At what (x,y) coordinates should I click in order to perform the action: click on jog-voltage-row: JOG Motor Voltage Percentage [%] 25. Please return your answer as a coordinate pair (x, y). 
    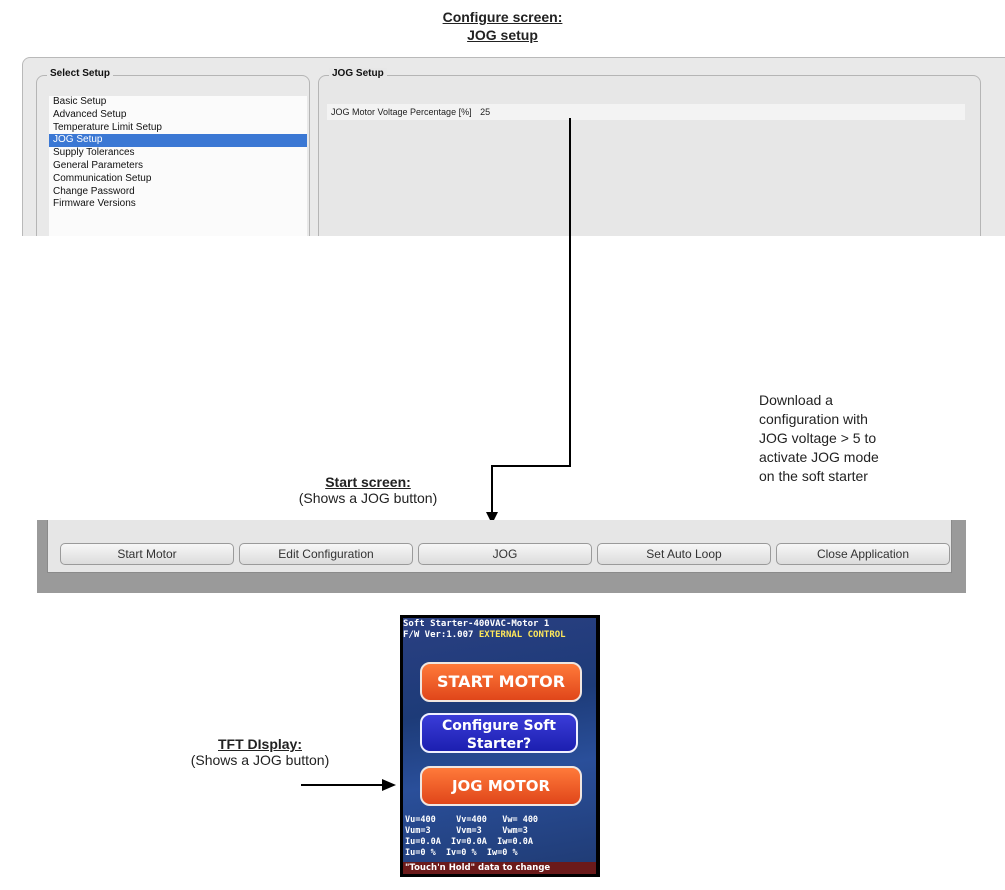
    Looking at the image, I should click on (646, 112).